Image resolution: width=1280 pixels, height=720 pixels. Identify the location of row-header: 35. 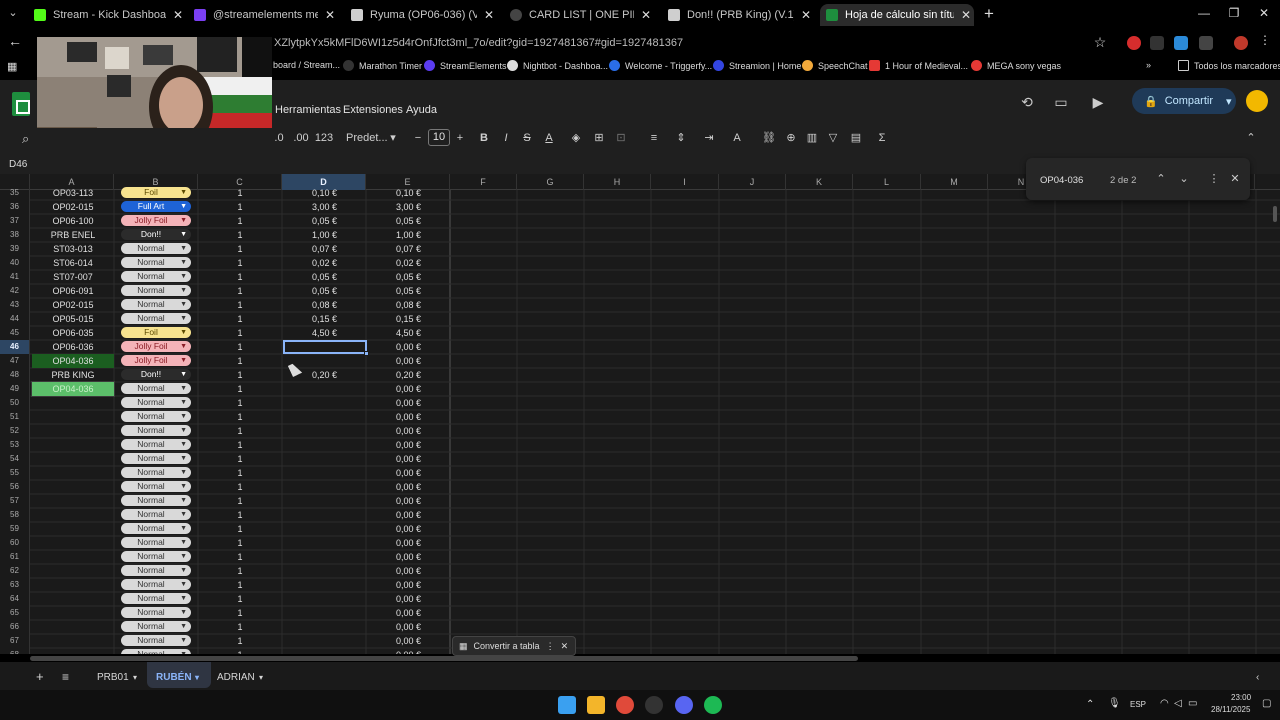
(15, 193).